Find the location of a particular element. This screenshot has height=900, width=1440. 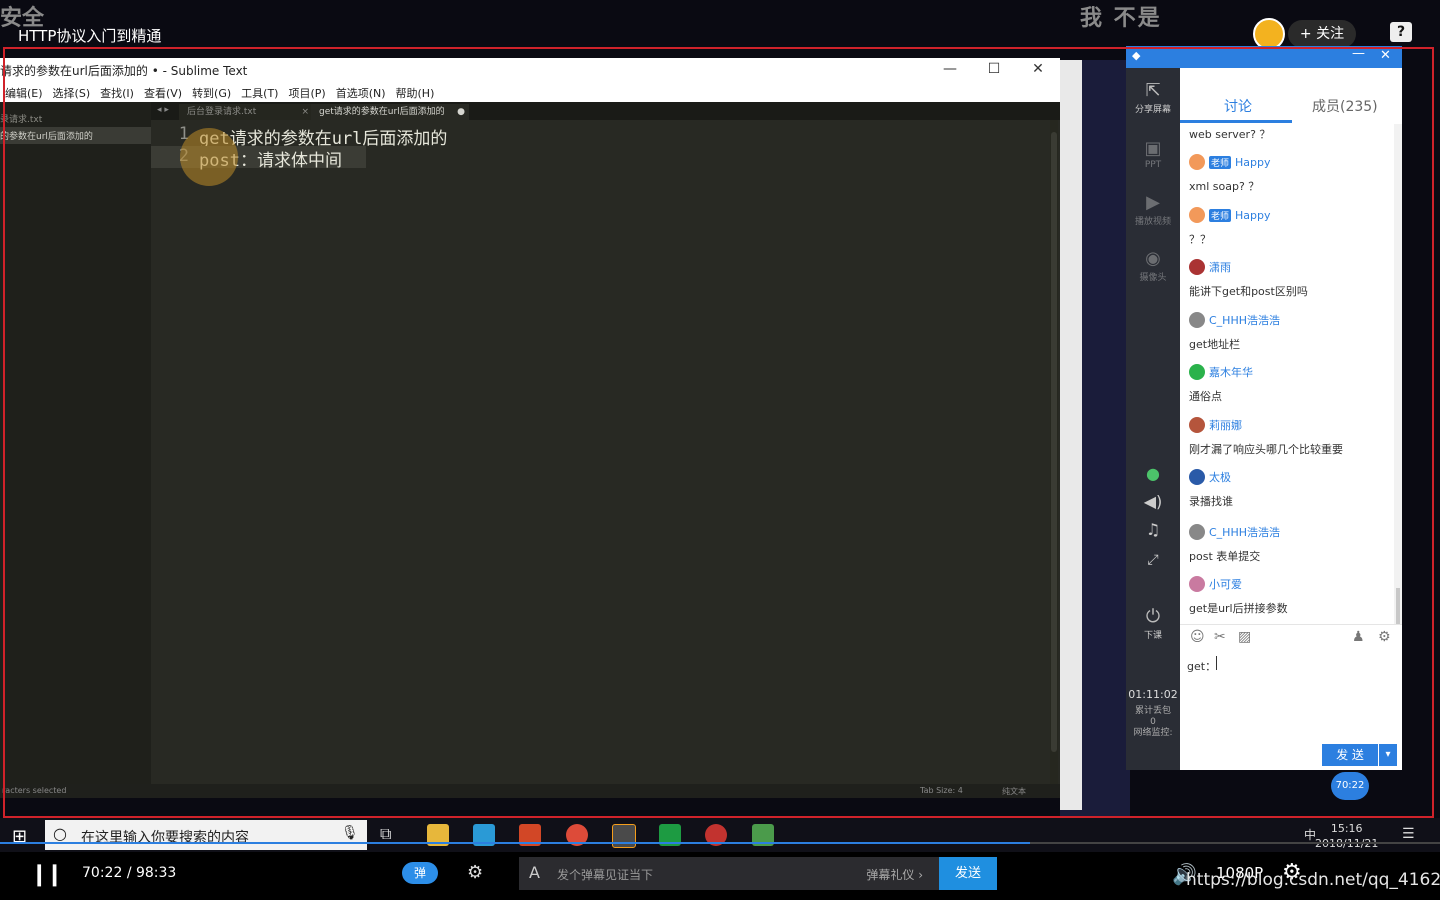

pin-icon: ◆ is located at coordinates (1136, 55).